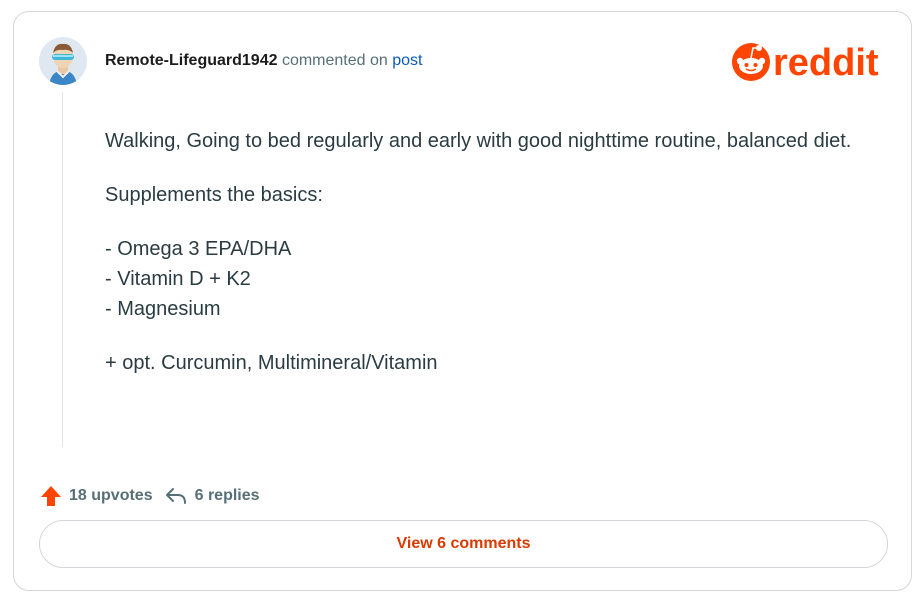  I want to click on reddit-logo: reddit, so click(811, 63).